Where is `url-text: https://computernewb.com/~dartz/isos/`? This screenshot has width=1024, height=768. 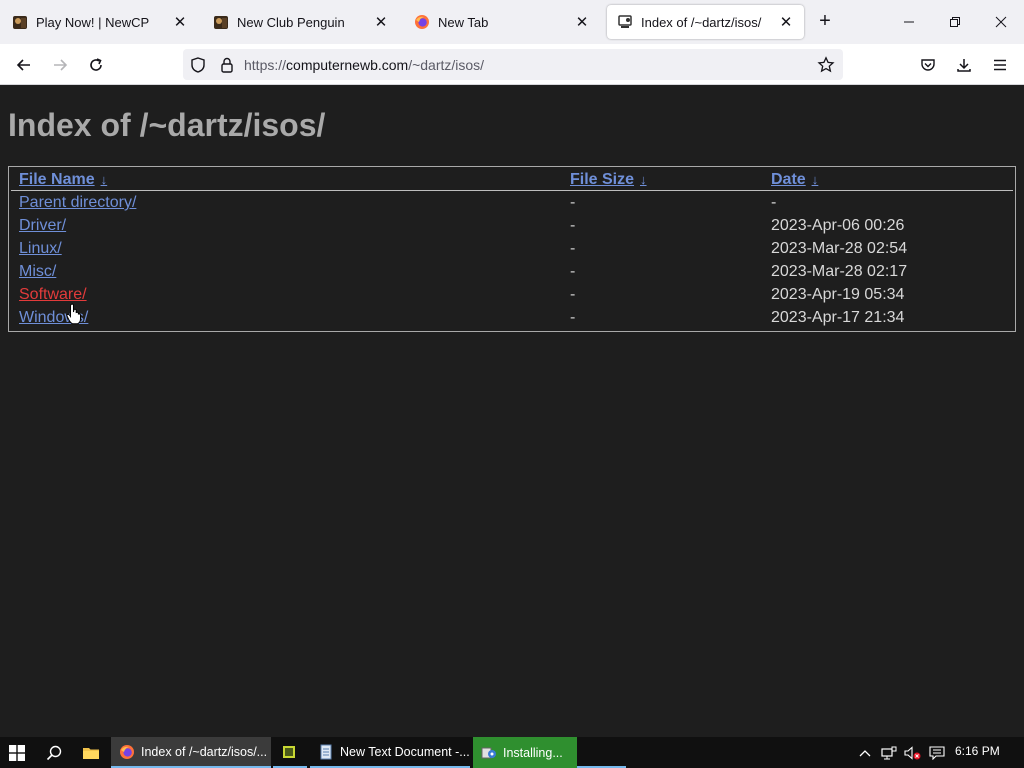
url-text: https://computernewb.com/~dartz/isos/ is located at coordinates (364, 65).